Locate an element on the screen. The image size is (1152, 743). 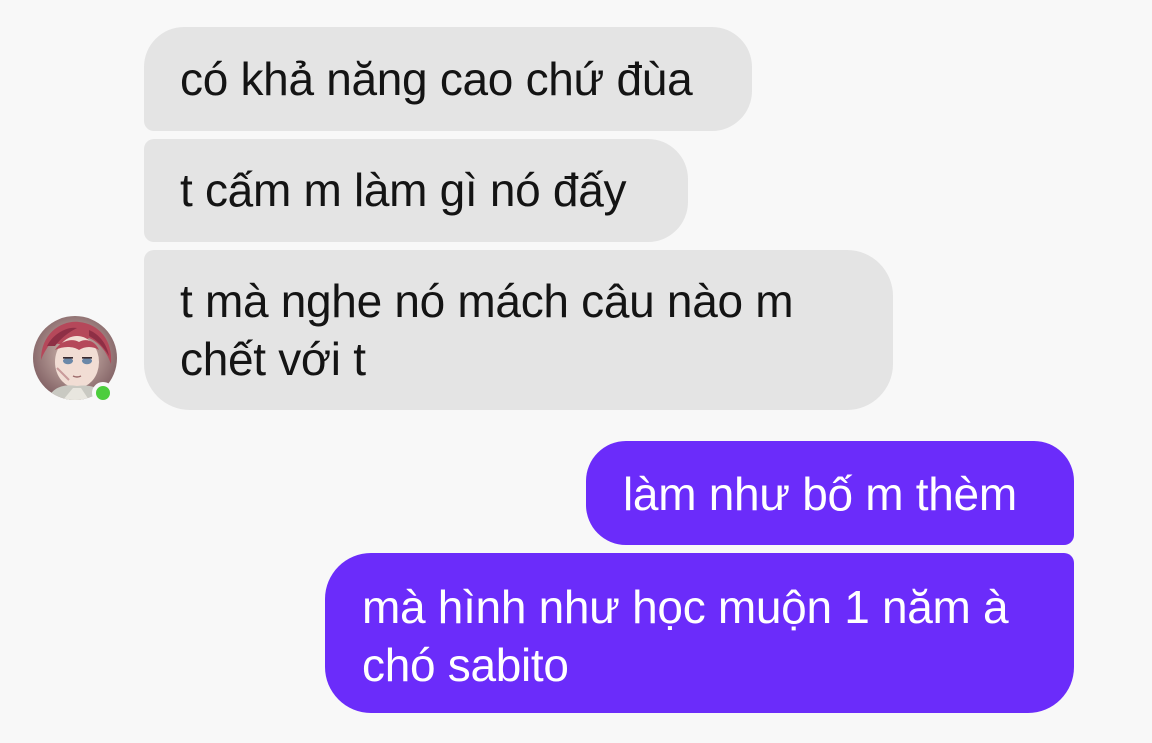
incoming-message: có khả năng cao chứ đùa is located at coordinates (448, 79).